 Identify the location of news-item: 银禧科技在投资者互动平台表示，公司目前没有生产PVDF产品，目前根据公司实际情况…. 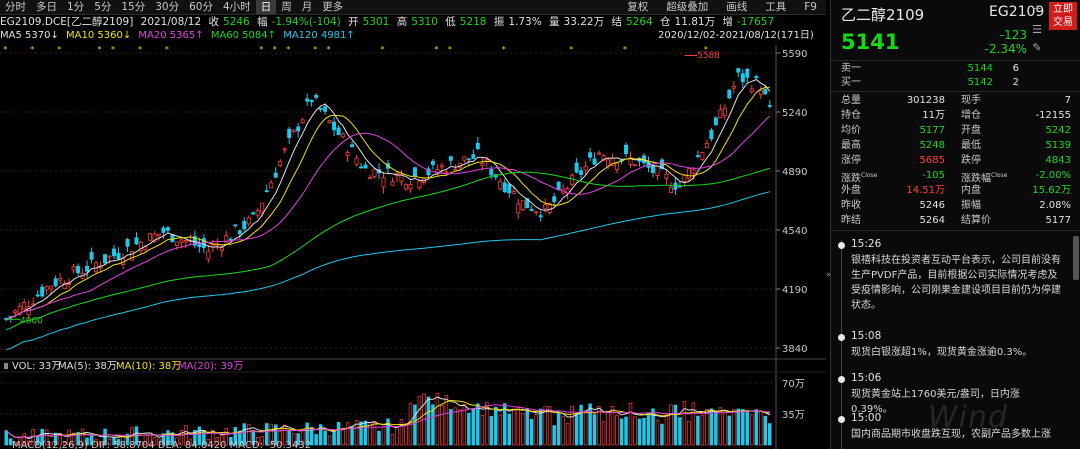
(956, 283).